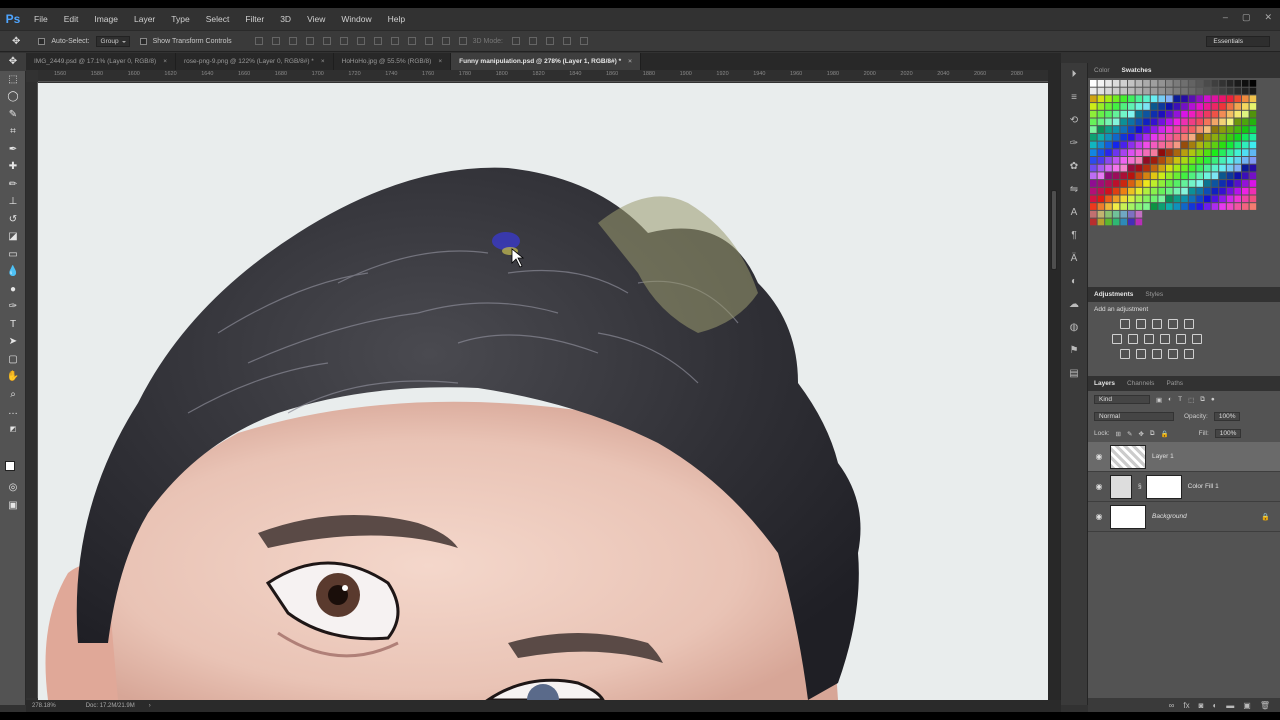  I want to click on libraries-panel-icon: ◐, so click(1074, 281).